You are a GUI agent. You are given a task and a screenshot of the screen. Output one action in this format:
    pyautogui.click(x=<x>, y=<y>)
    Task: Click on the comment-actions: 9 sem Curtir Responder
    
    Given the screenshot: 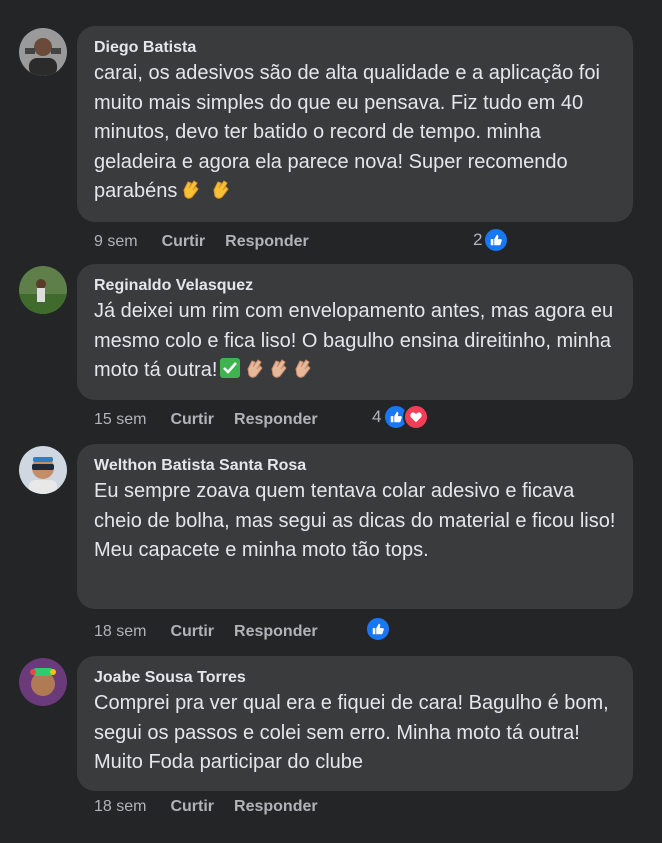 What is the action you would take?
    pyautogui.click(x=201, y=242)
    